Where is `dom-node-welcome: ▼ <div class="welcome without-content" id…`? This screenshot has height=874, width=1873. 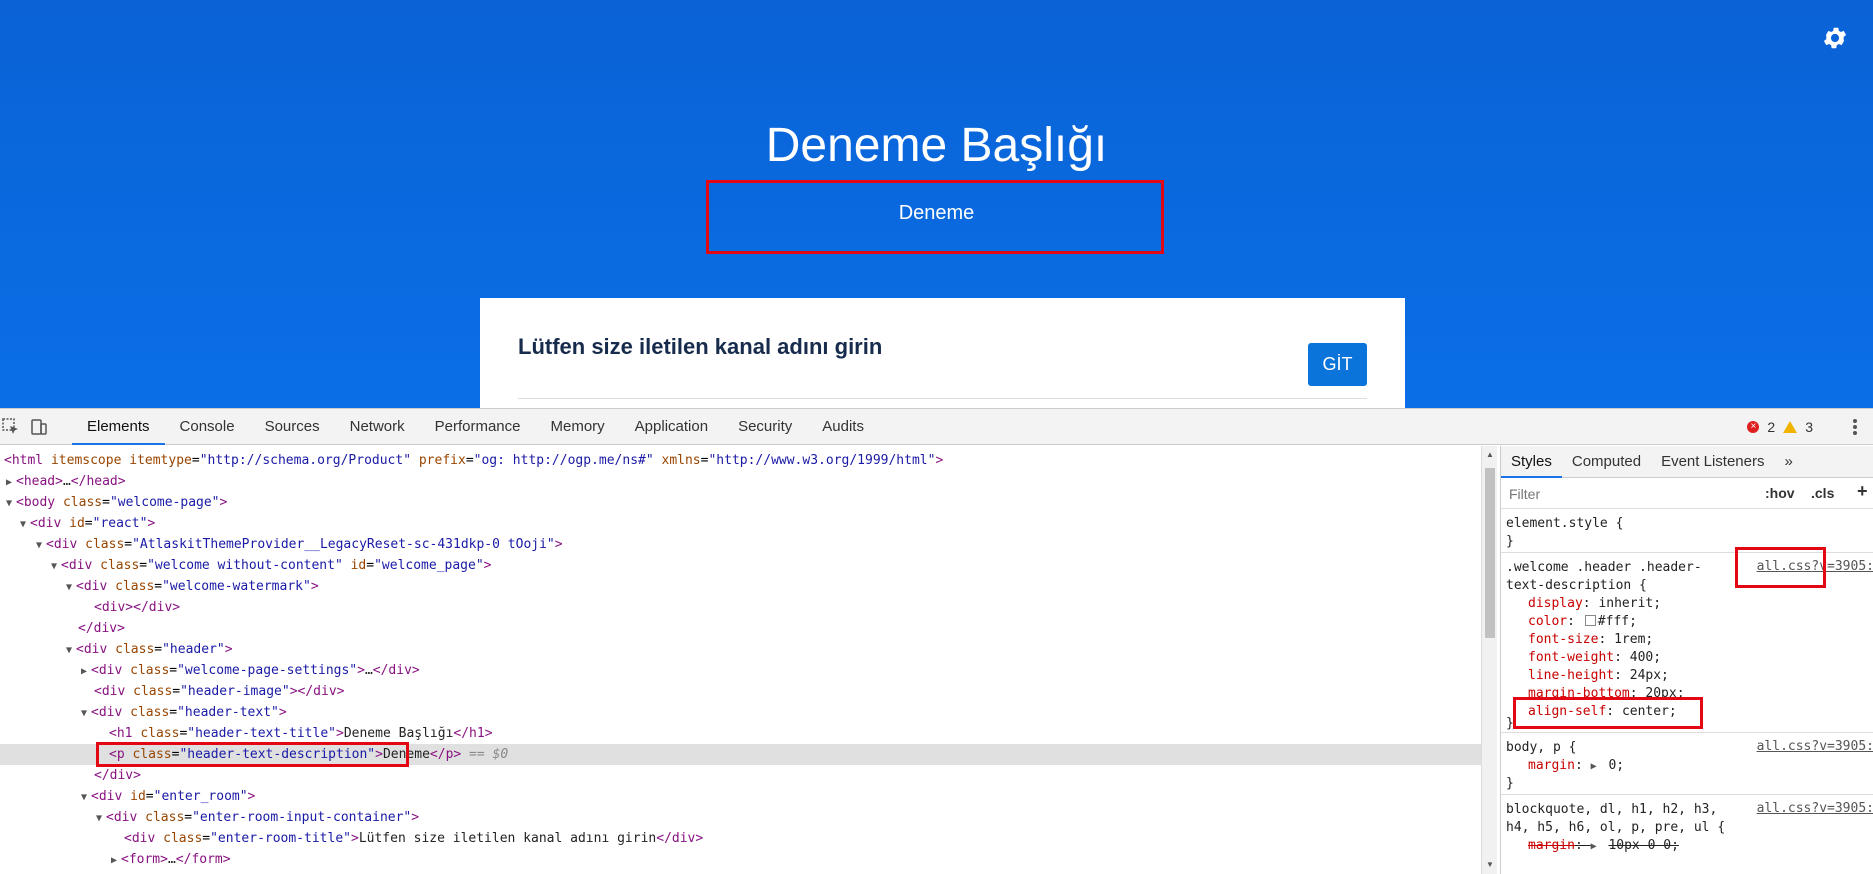 dom-node-welcome: ▼ <div class="welcome without-content" id… is located at coordinates (740, 565).